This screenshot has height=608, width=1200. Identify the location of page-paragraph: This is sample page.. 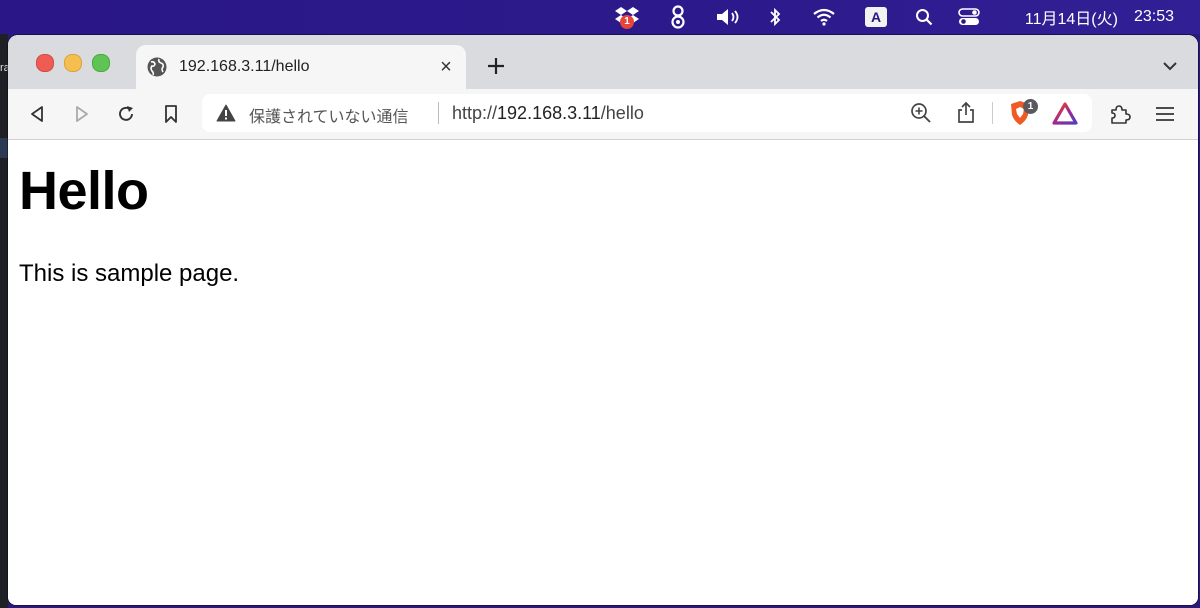
(129, 273).